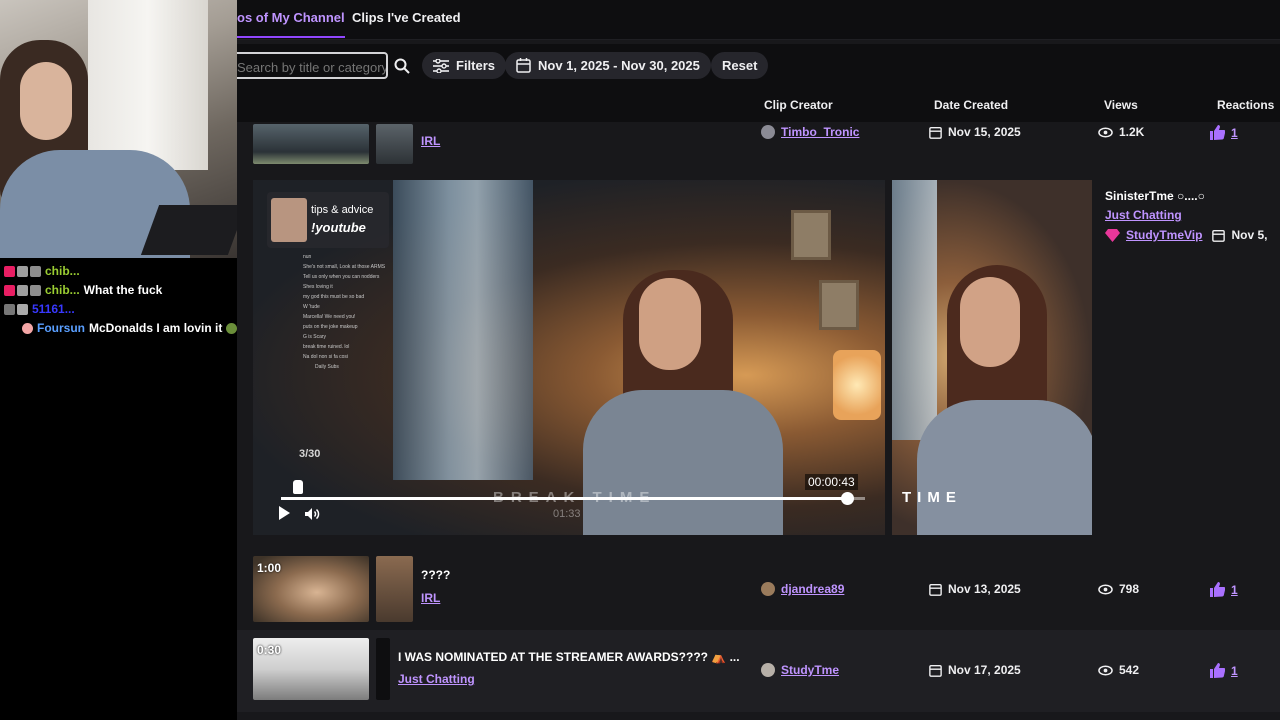 The width and height of the screenshot is (1280, 720). What do you see at coordinates (269, 650) in the screenshot?
I see `clip-duration: 0:30` at bounding box center [269, 650].